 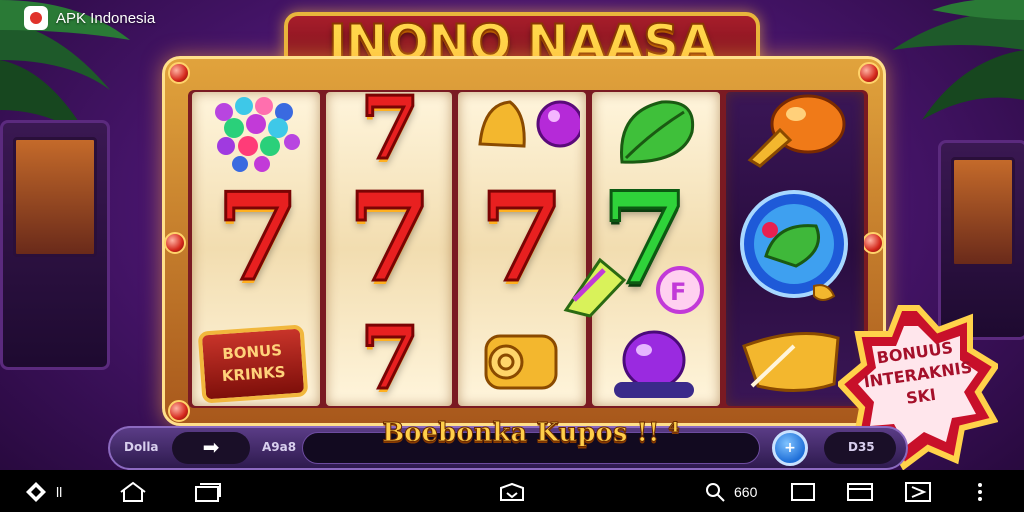 What do you see at coordinates (796, 131) in the screenshot?
I see `orange-mushroom-icon` at bounding box center [796, 131].